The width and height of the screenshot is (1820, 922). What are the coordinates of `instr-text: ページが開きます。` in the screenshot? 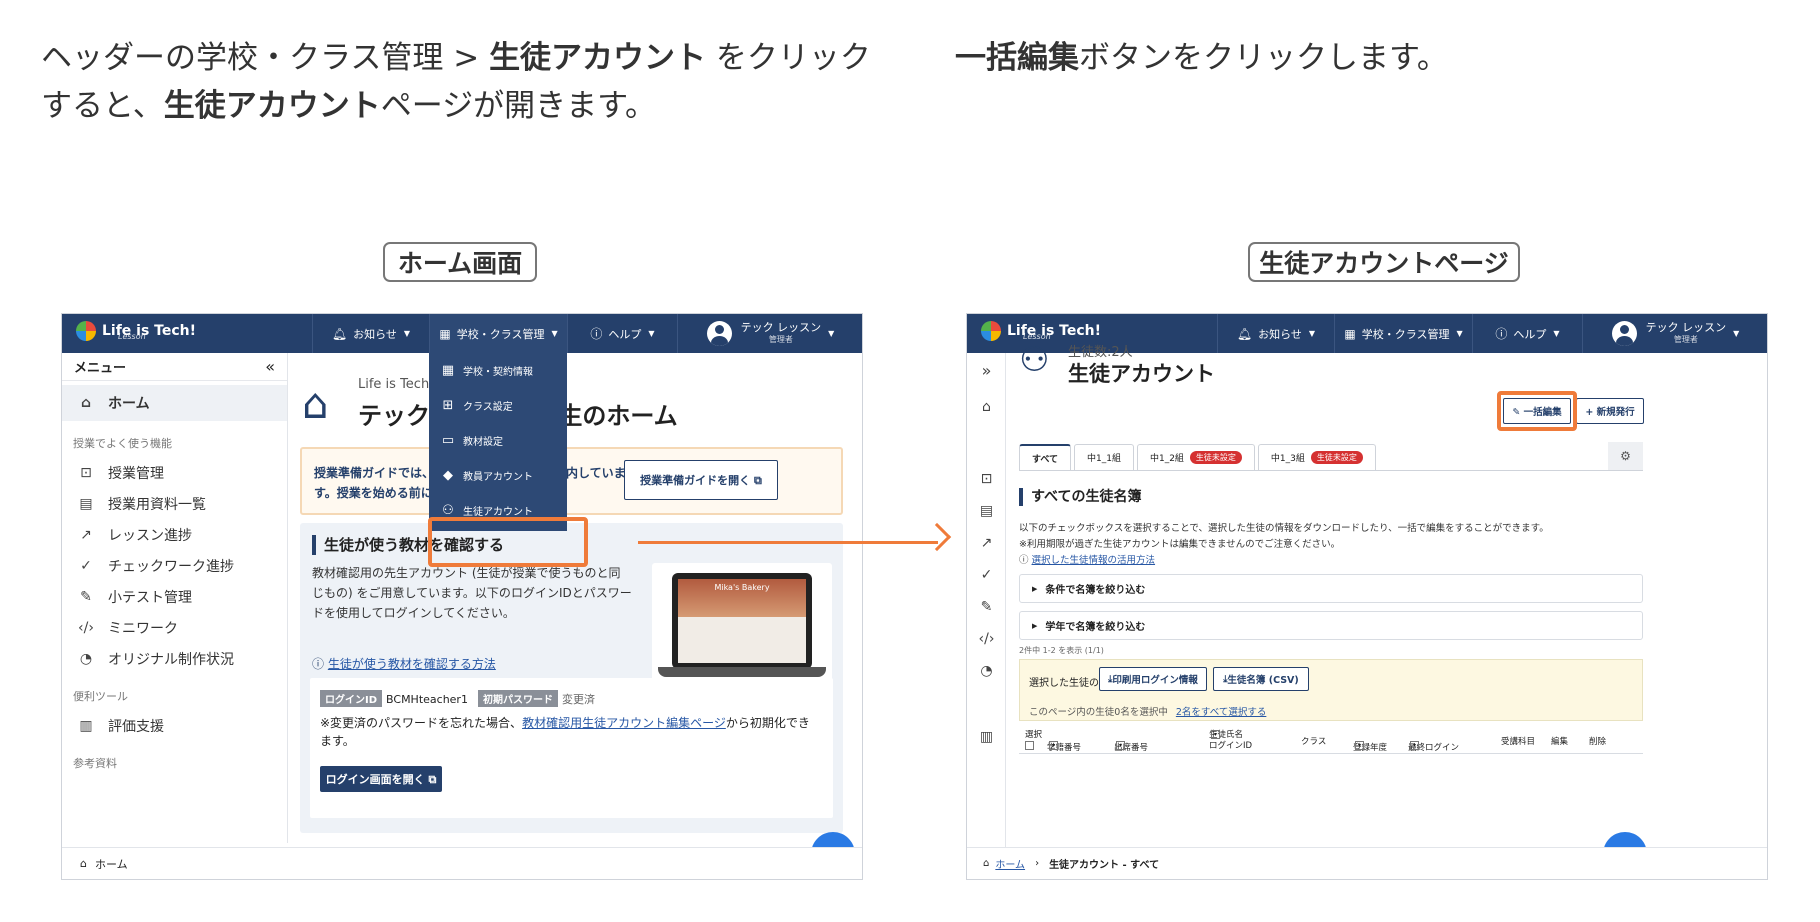 It's located at (518, 106).